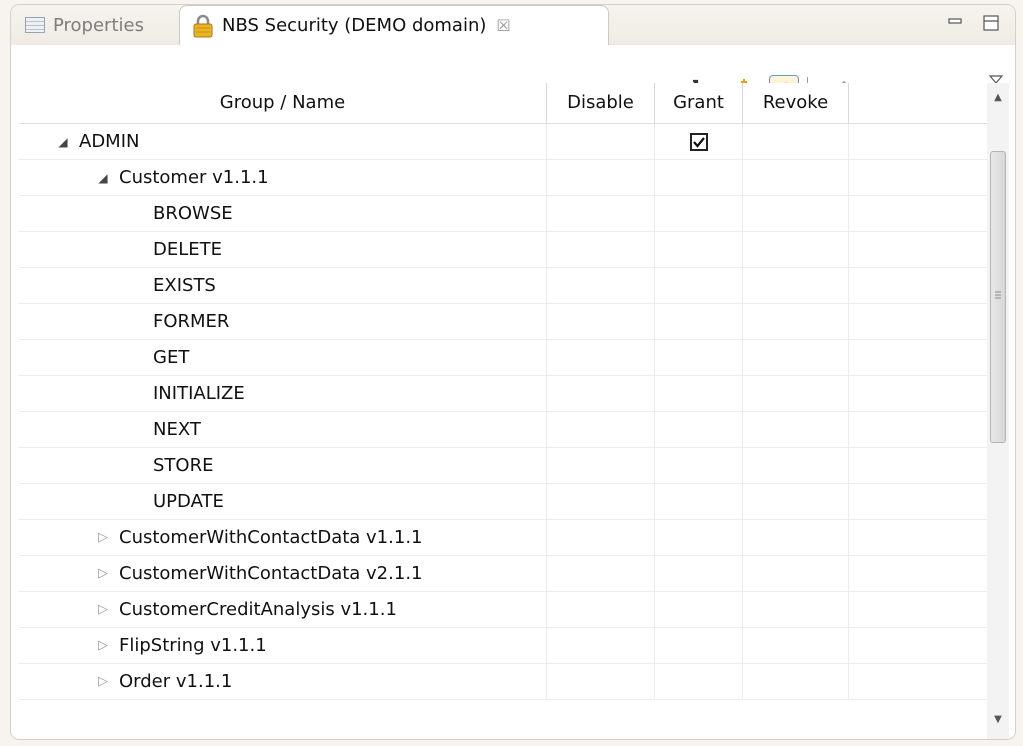 The width and height of the screenshot is (1023, 746). I want to click on column-header-revoke: Revoke, so click(796, 103).